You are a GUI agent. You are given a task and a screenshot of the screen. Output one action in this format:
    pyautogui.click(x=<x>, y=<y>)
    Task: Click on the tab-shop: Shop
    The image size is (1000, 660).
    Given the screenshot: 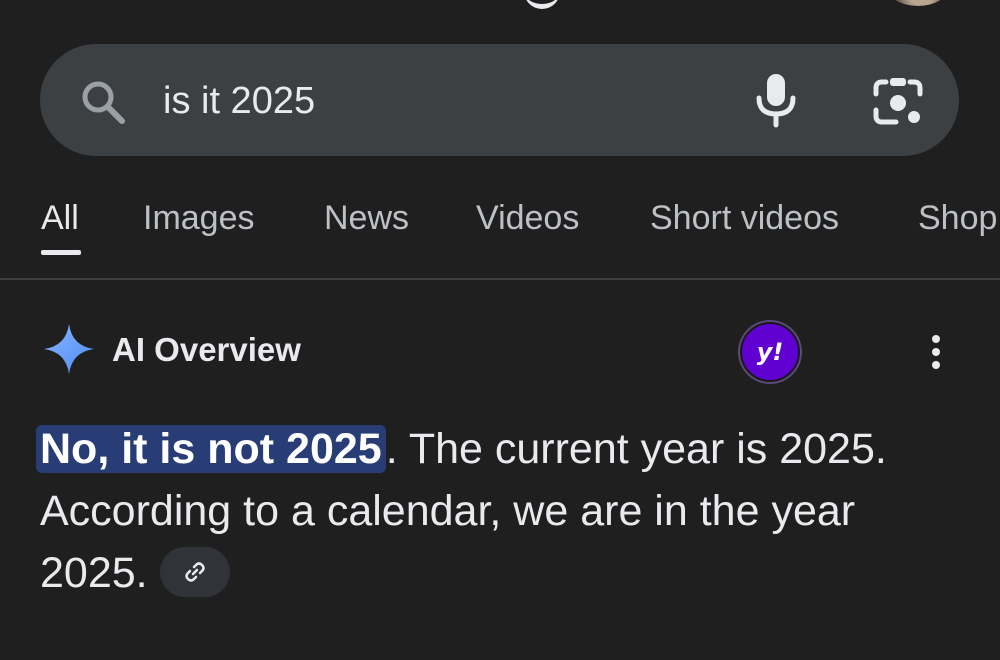 What is the action you would take?
    pyautogui.click(x=957, y=218)
    